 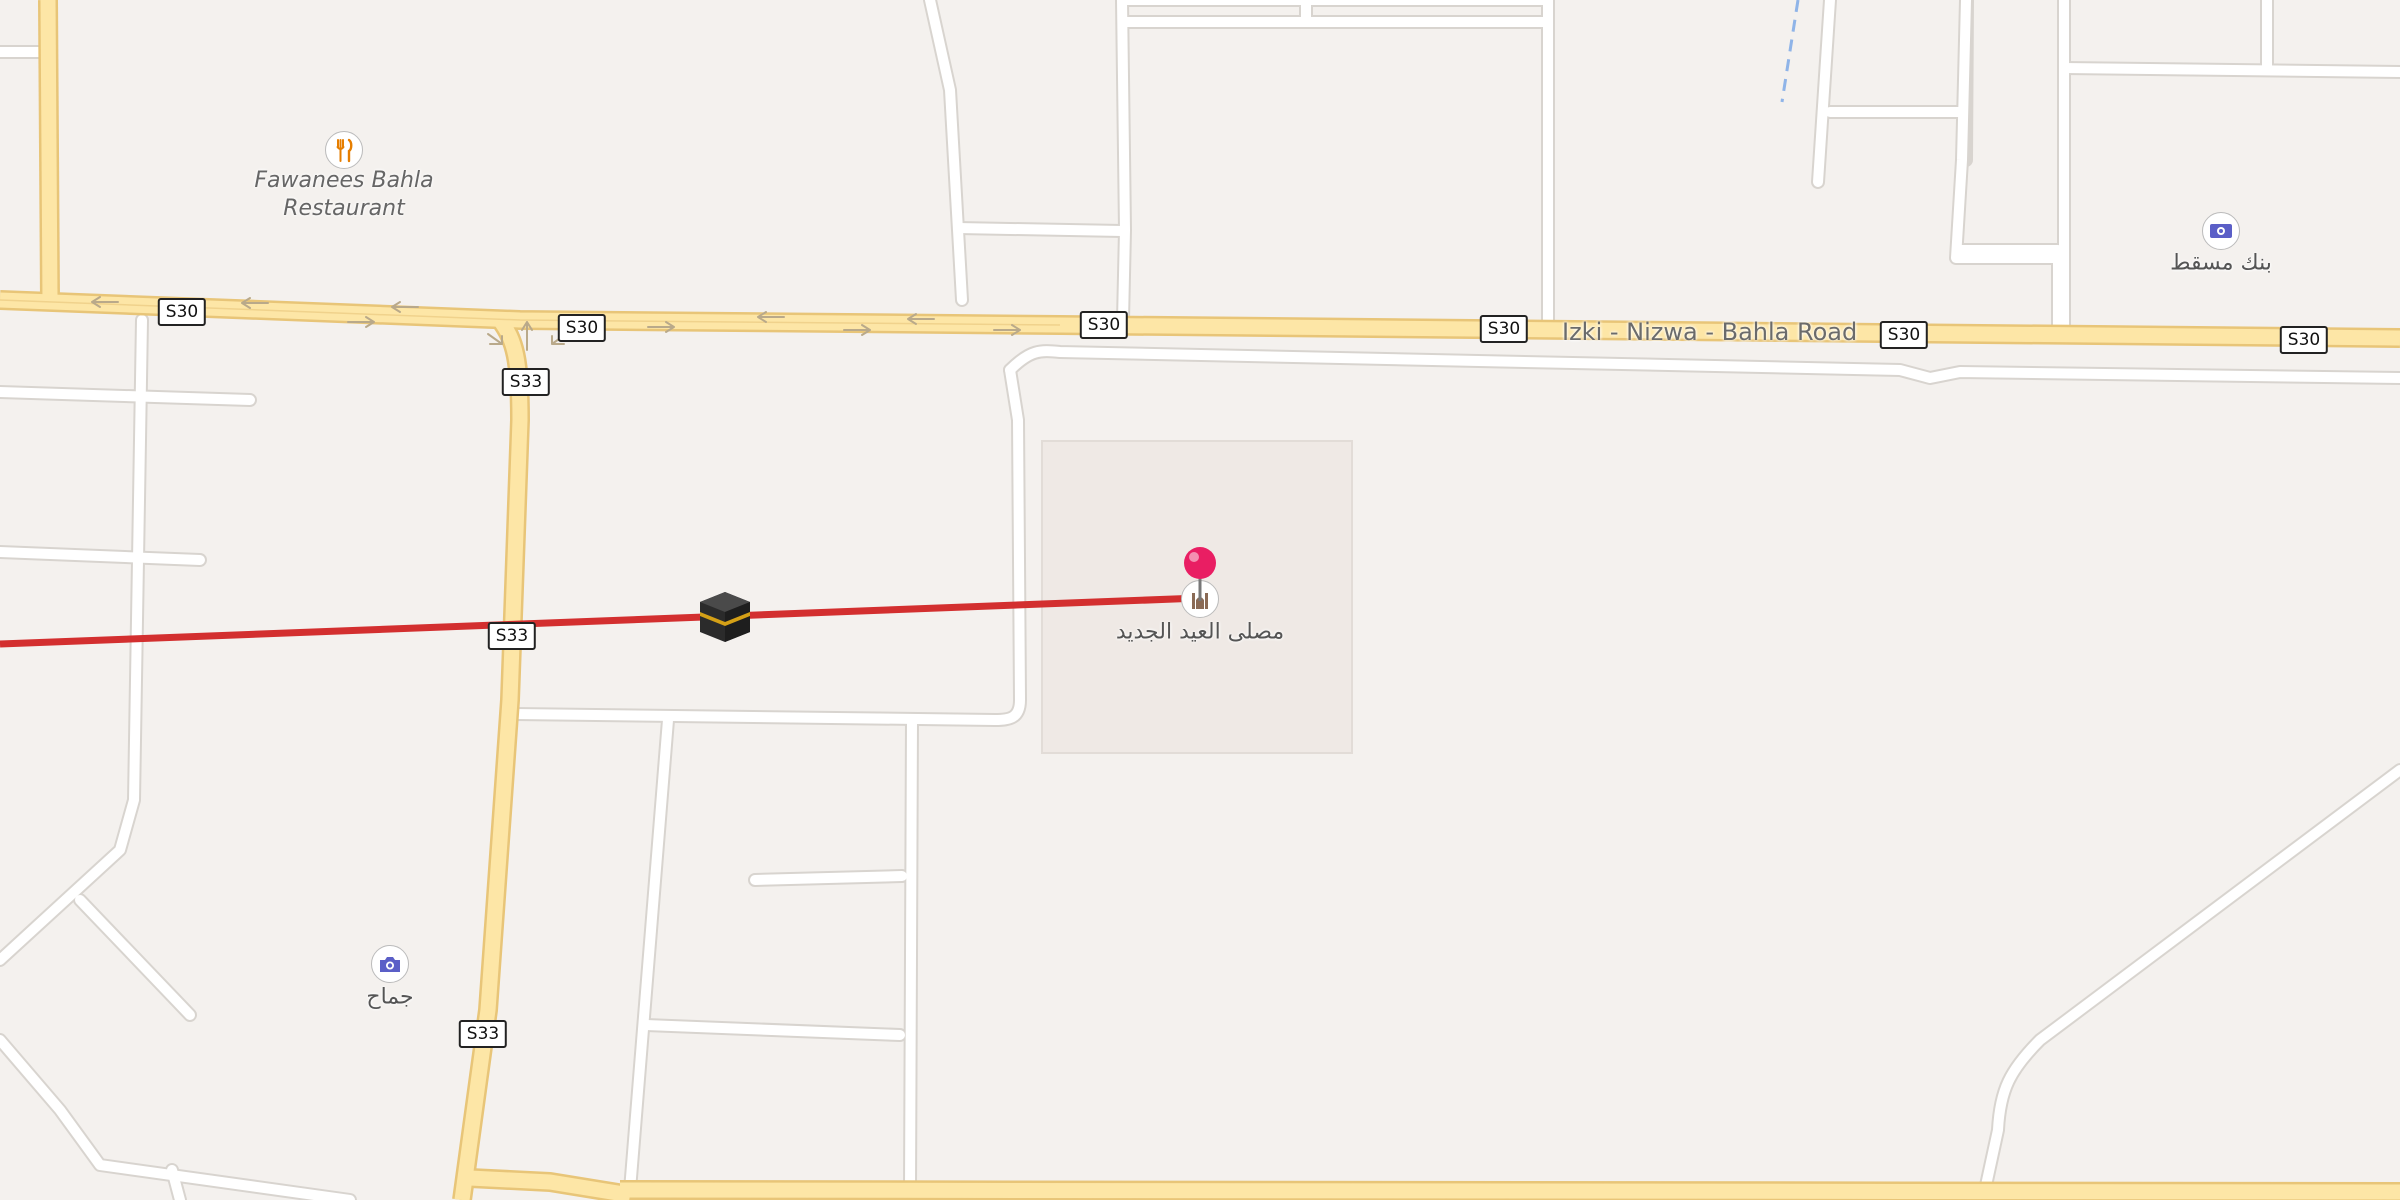 What do you see at coordinates (2221, 231) in the screenshot?
I see `banknote-icon` at bounding box center [2221, 231].